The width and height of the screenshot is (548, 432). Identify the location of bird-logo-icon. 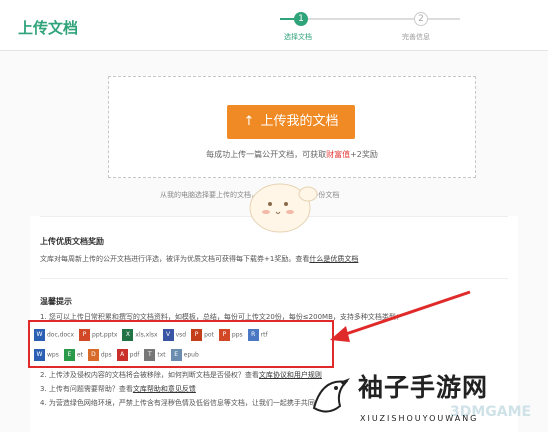
(331, 395).